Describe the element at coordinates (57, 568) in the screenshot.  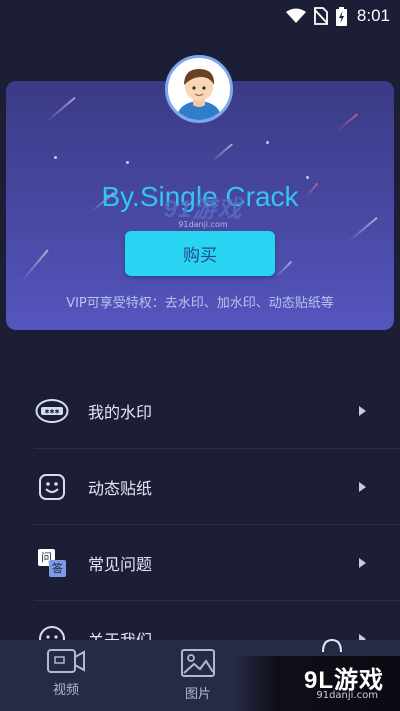
I see `qa-icon-answer: 答` at that location.